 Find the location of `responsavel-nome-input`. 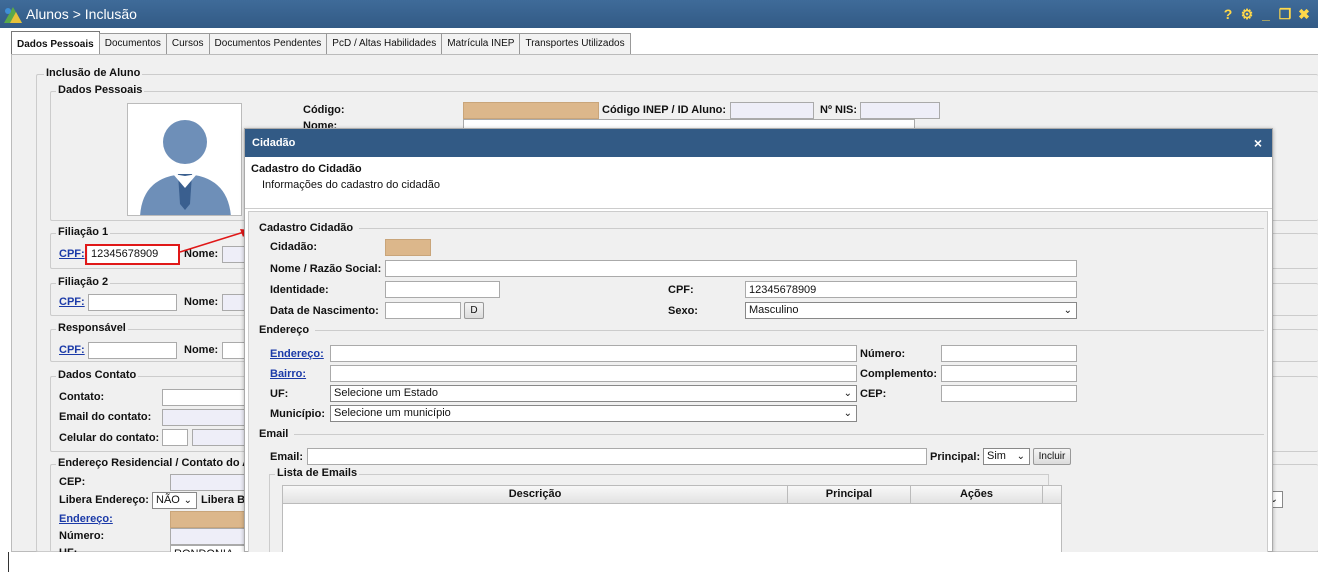

responsavel-nome-input is located at coordinates (234, 350).